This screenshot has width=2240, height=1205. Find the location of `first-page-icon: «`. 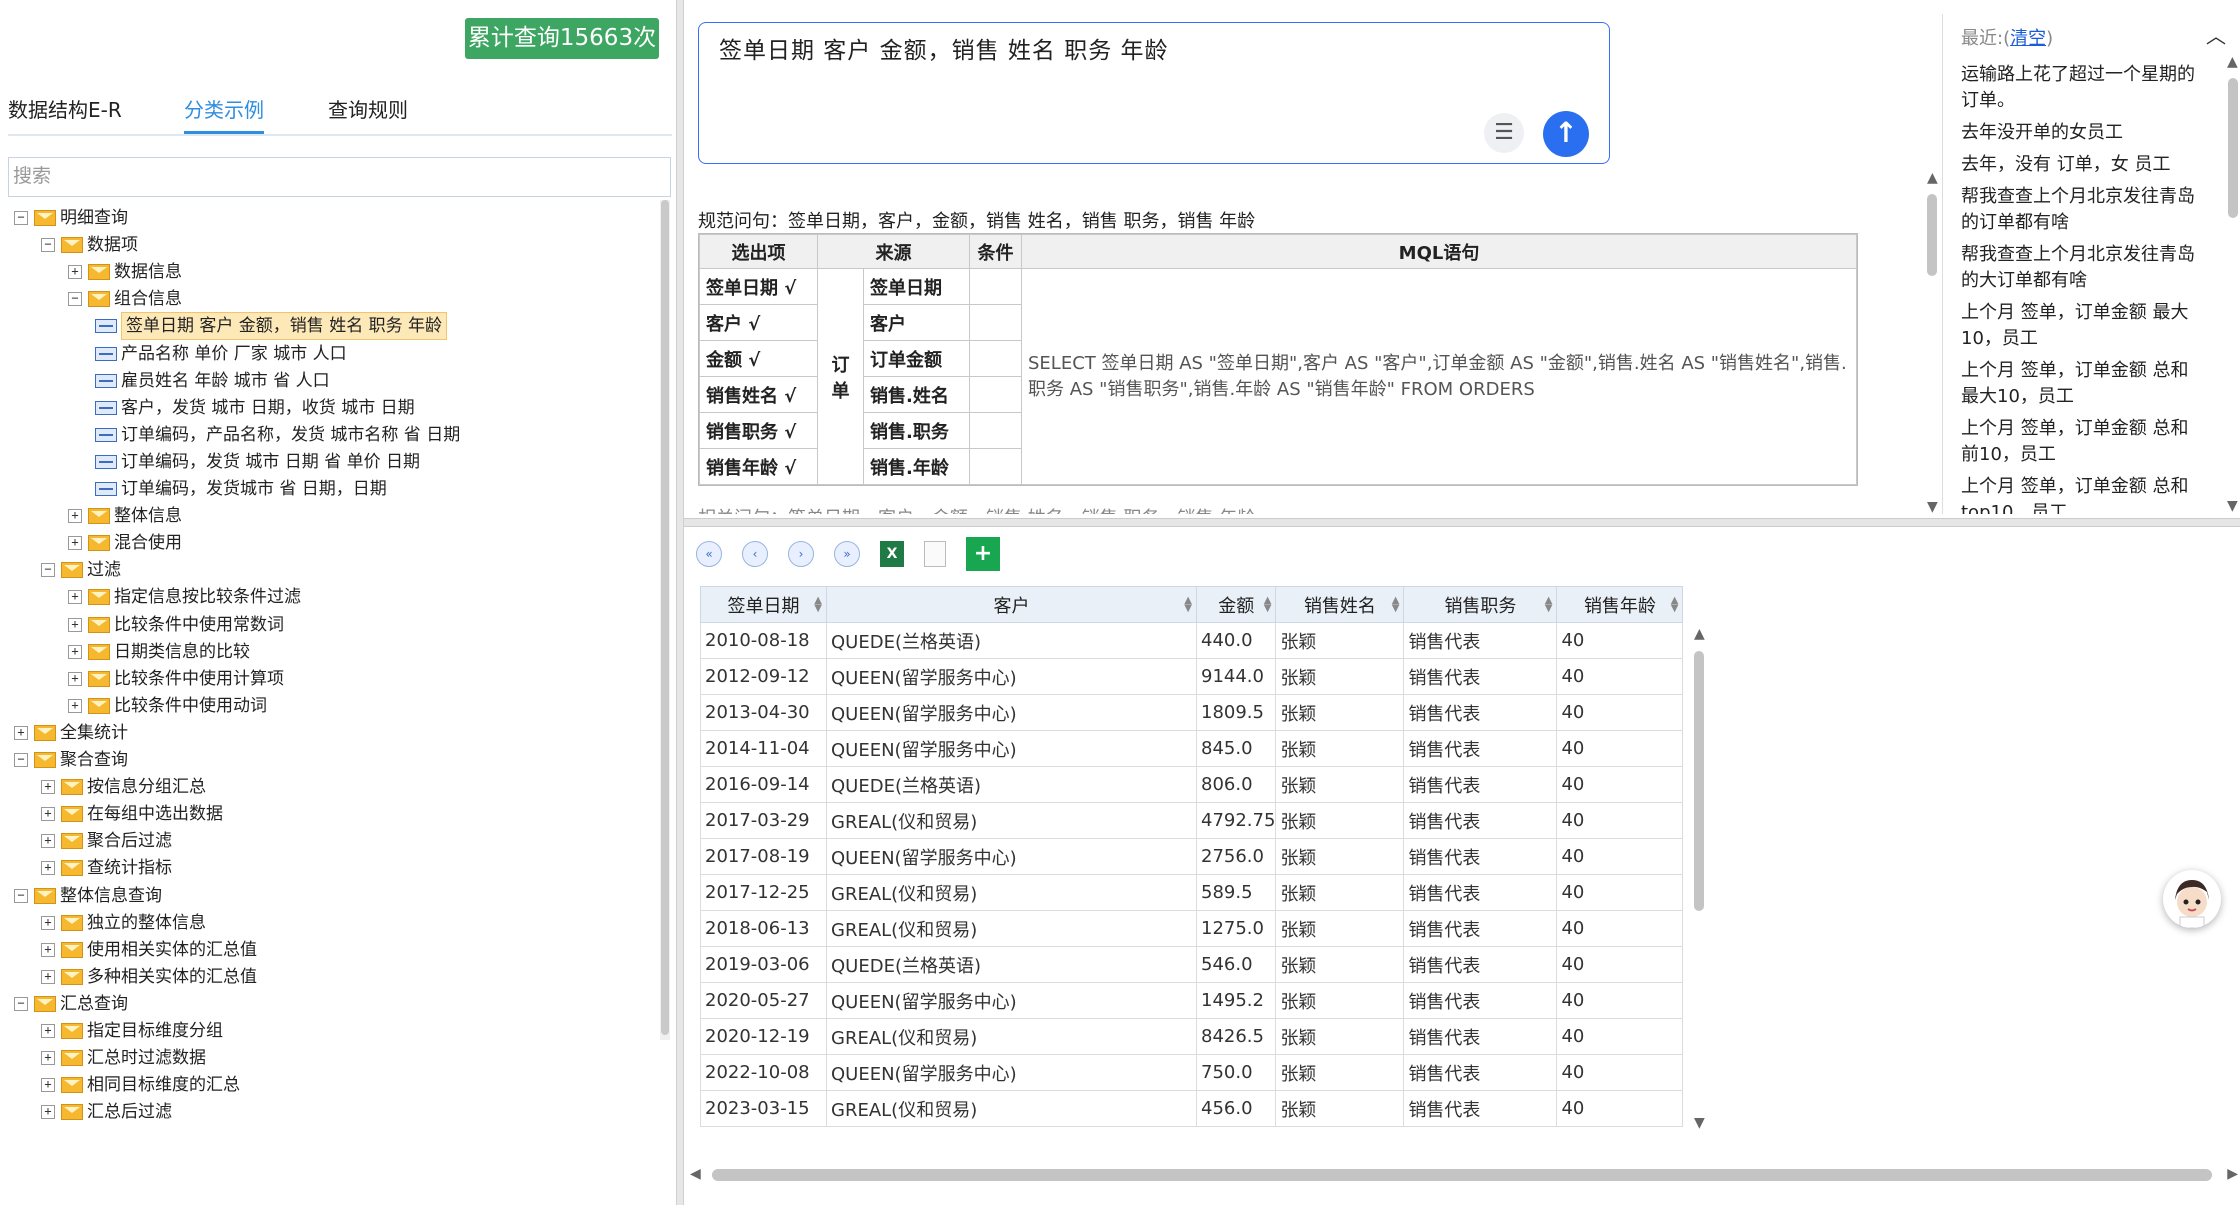

first-page-icon: « is located at coordinates (709, 554).